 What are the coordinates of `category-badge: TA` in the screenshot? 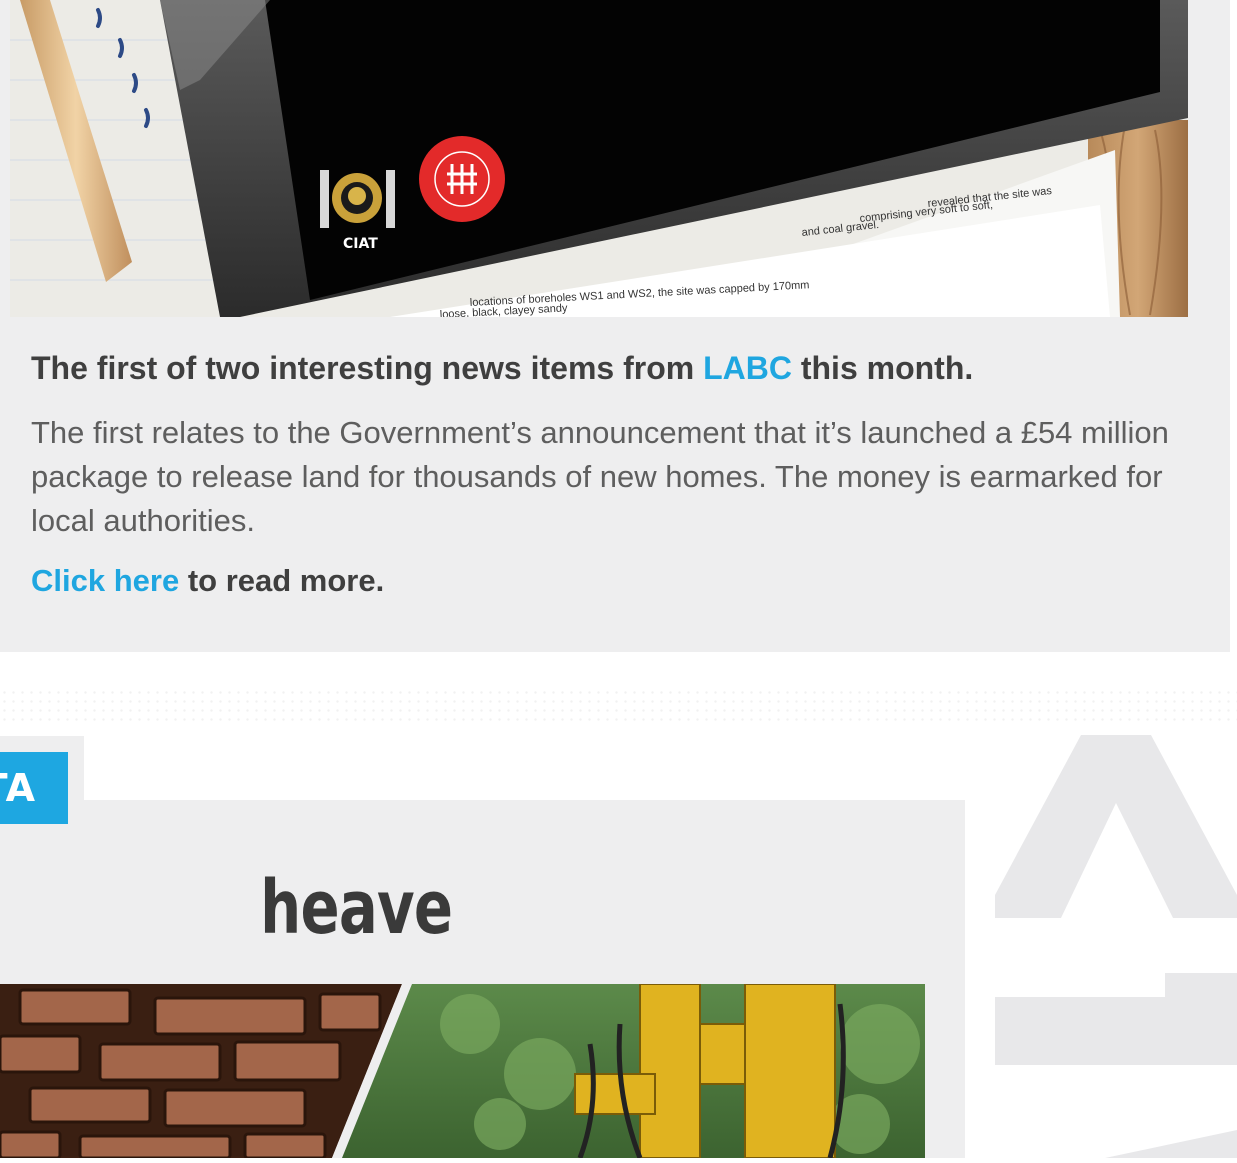 It's located at (34, 788).